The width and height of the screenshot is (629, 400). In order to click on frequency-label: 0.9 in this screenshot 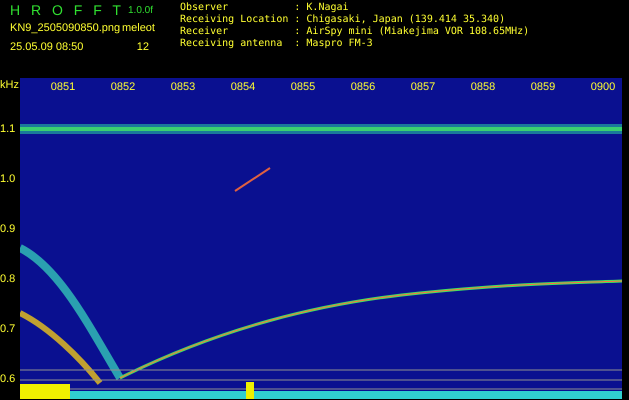, I will do `click(8, 229)`.